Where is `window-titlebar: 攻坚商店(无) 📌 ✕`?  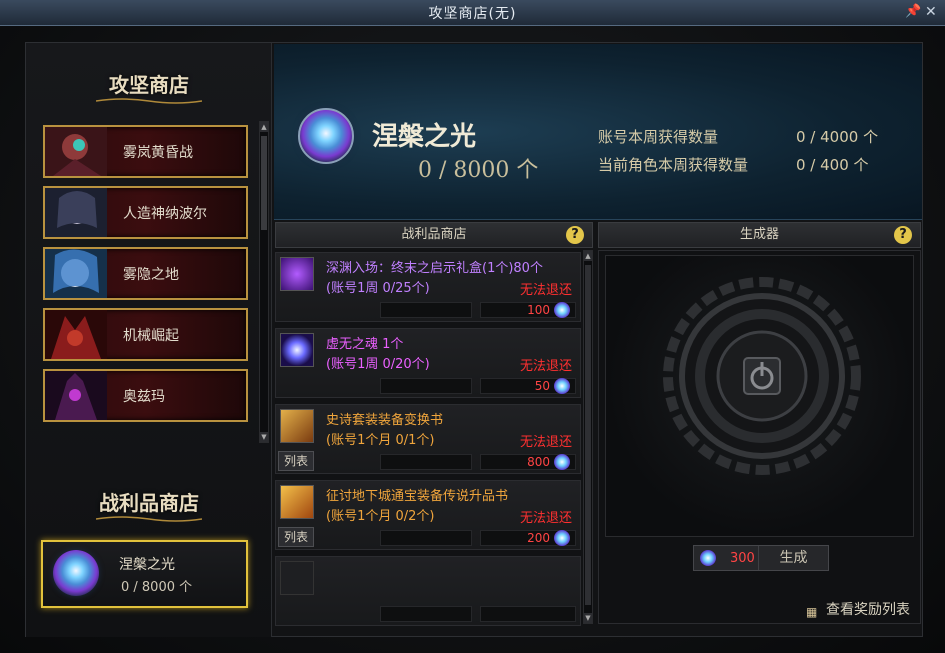 window-titlebar: 攻坚商店(无) 📌 ✕ is located at coordinates (472, 13).